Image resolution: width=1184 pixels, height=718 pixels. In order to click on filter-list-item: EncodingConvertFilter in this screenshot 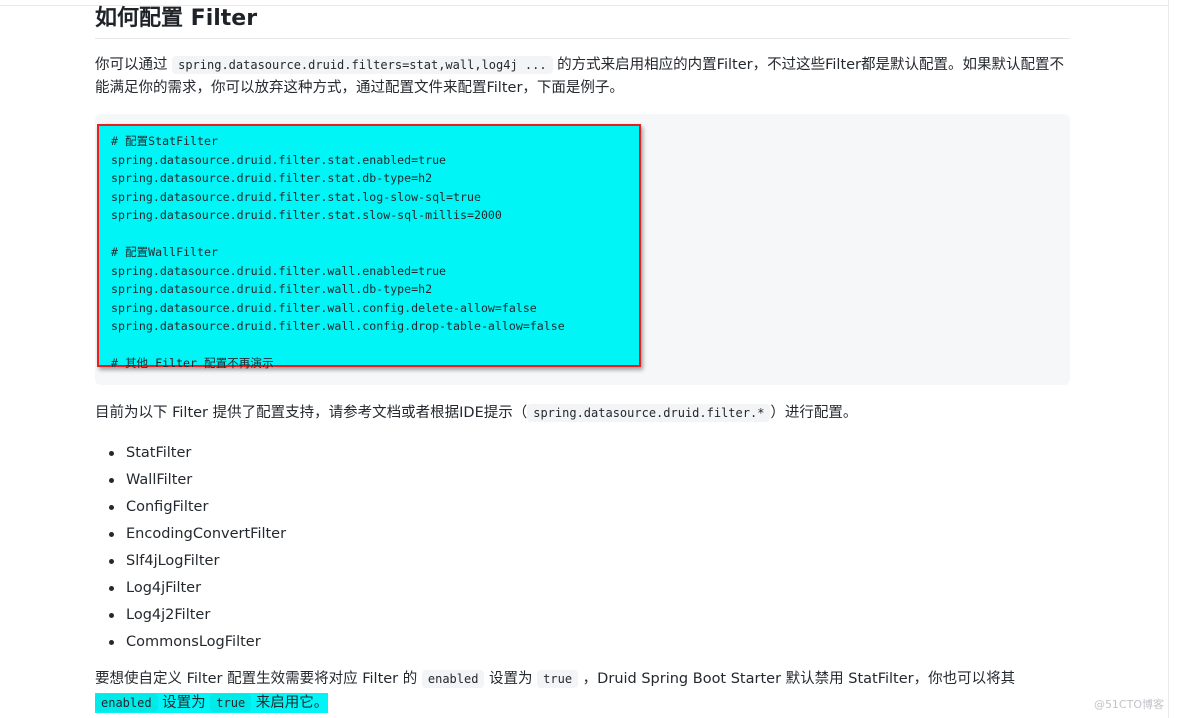, I will do `click(197, 534)`.